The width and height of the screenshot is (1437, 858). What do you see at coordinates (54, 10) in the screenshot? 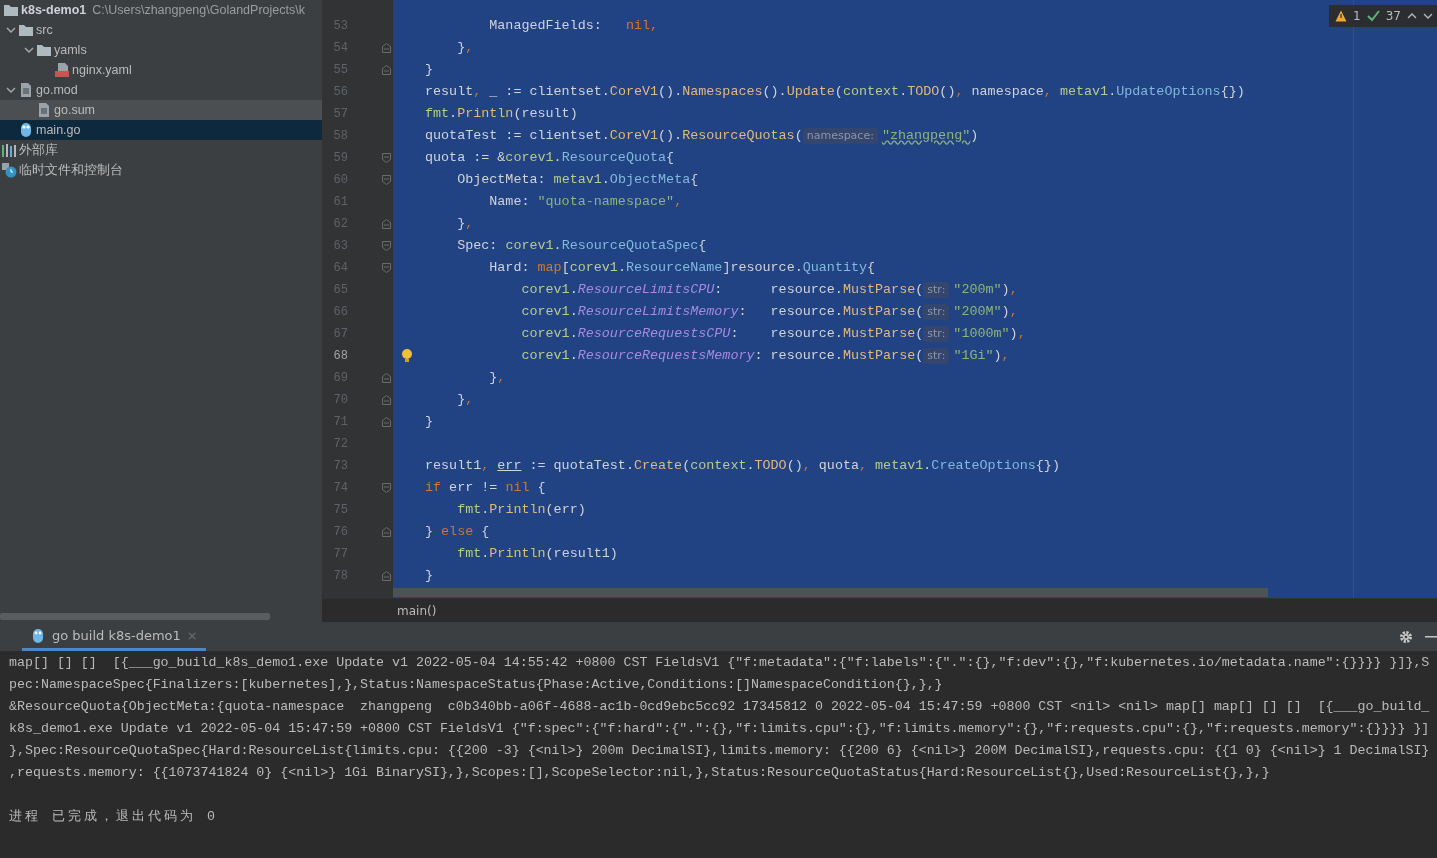
I see `project-name: k8s-demo1` at bounding box center [54, 10].